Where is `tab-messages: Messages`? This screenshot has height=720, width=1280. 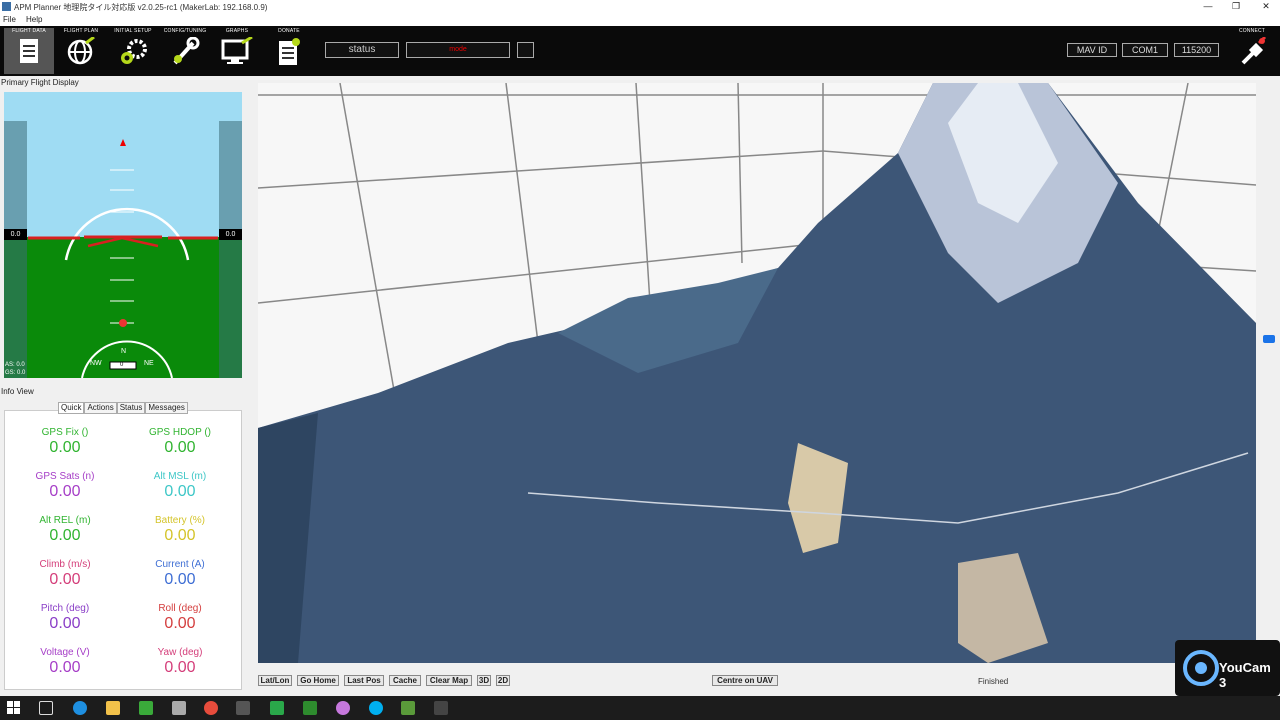 tab-messages: Messages is located at coordinates (166, 408).